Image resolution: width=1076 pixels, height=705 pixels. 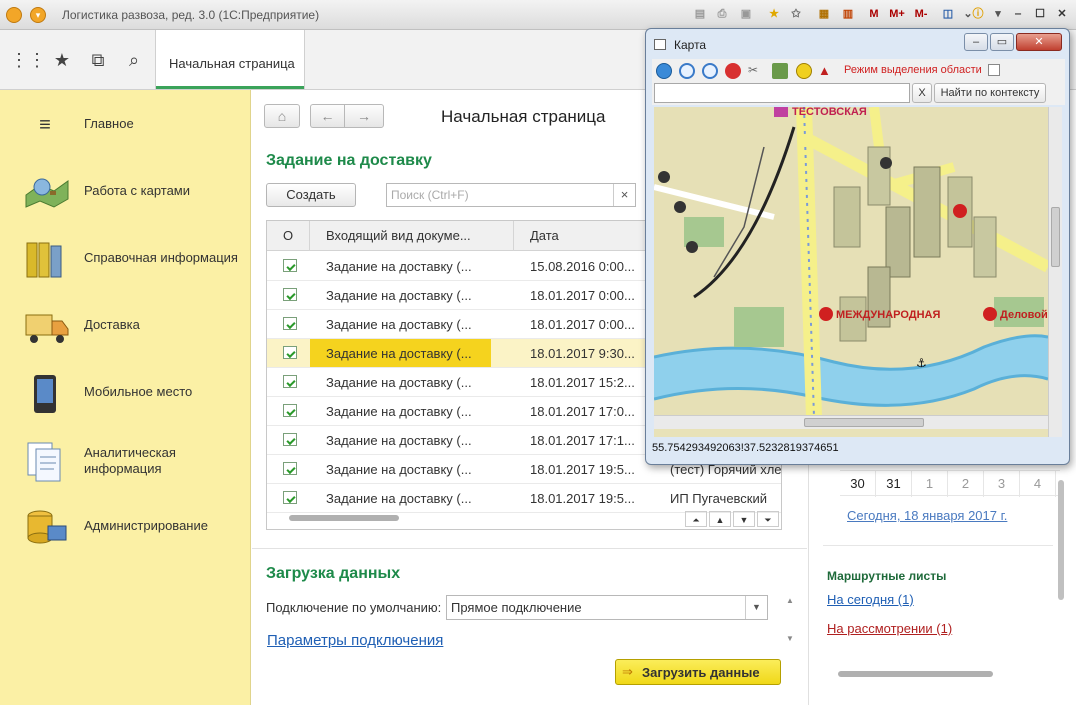 What do you see at coordinates (430, 195) in the screenshot?
I see `search-placeholder: Поиск (Ctrl+F)` at bounding box center [430, 195].